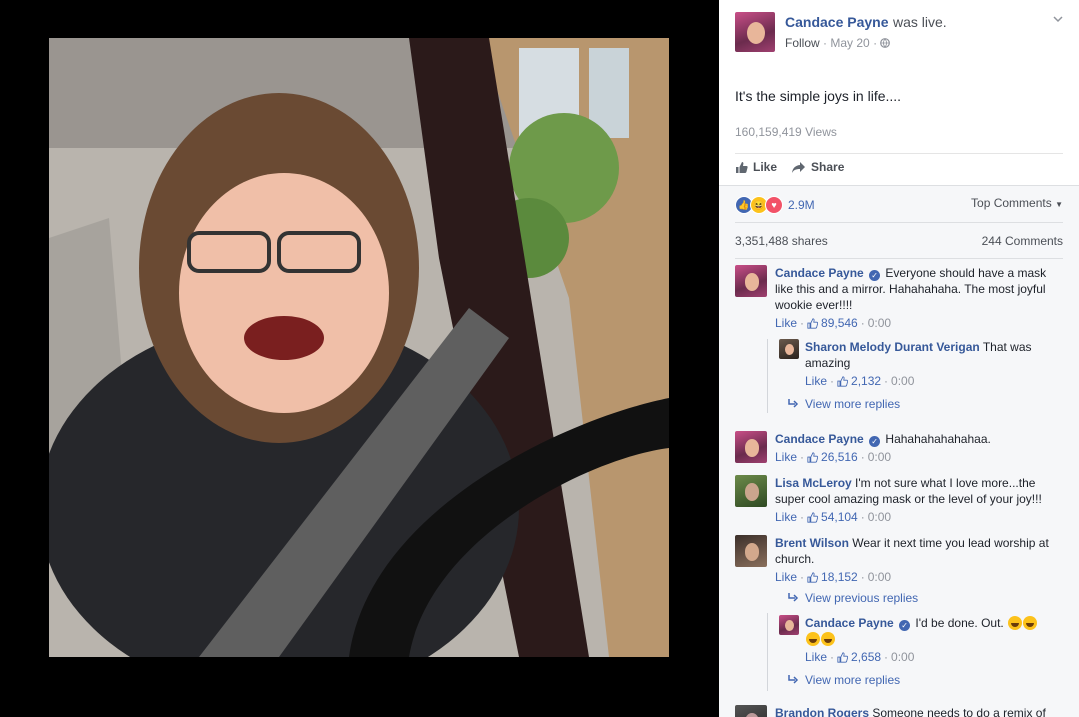 This screenshot has width=1079, height=717. I want to click on view-count: 160,159,419 Views, so click(786, 132).